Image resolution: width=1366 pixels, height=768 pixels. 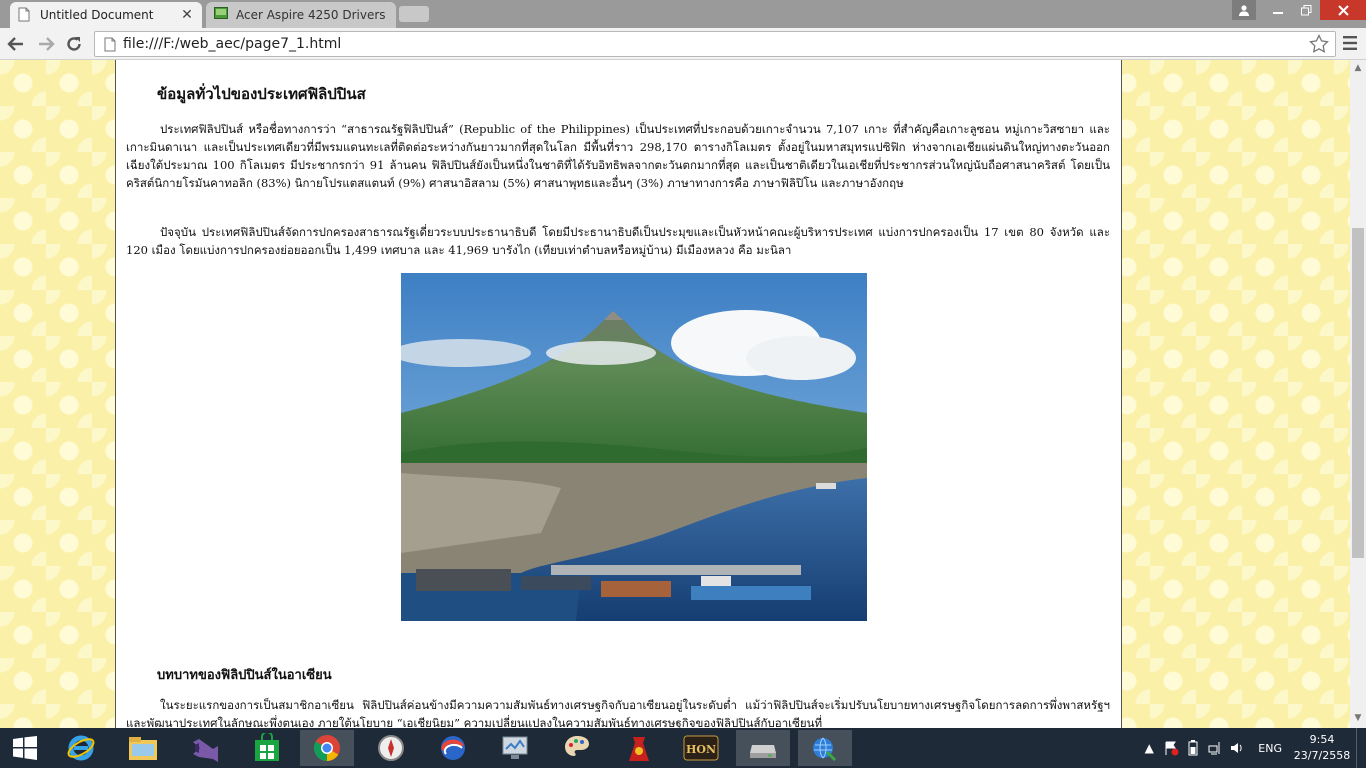 I want to click on windows-start-button, so click(x=25, y=748).